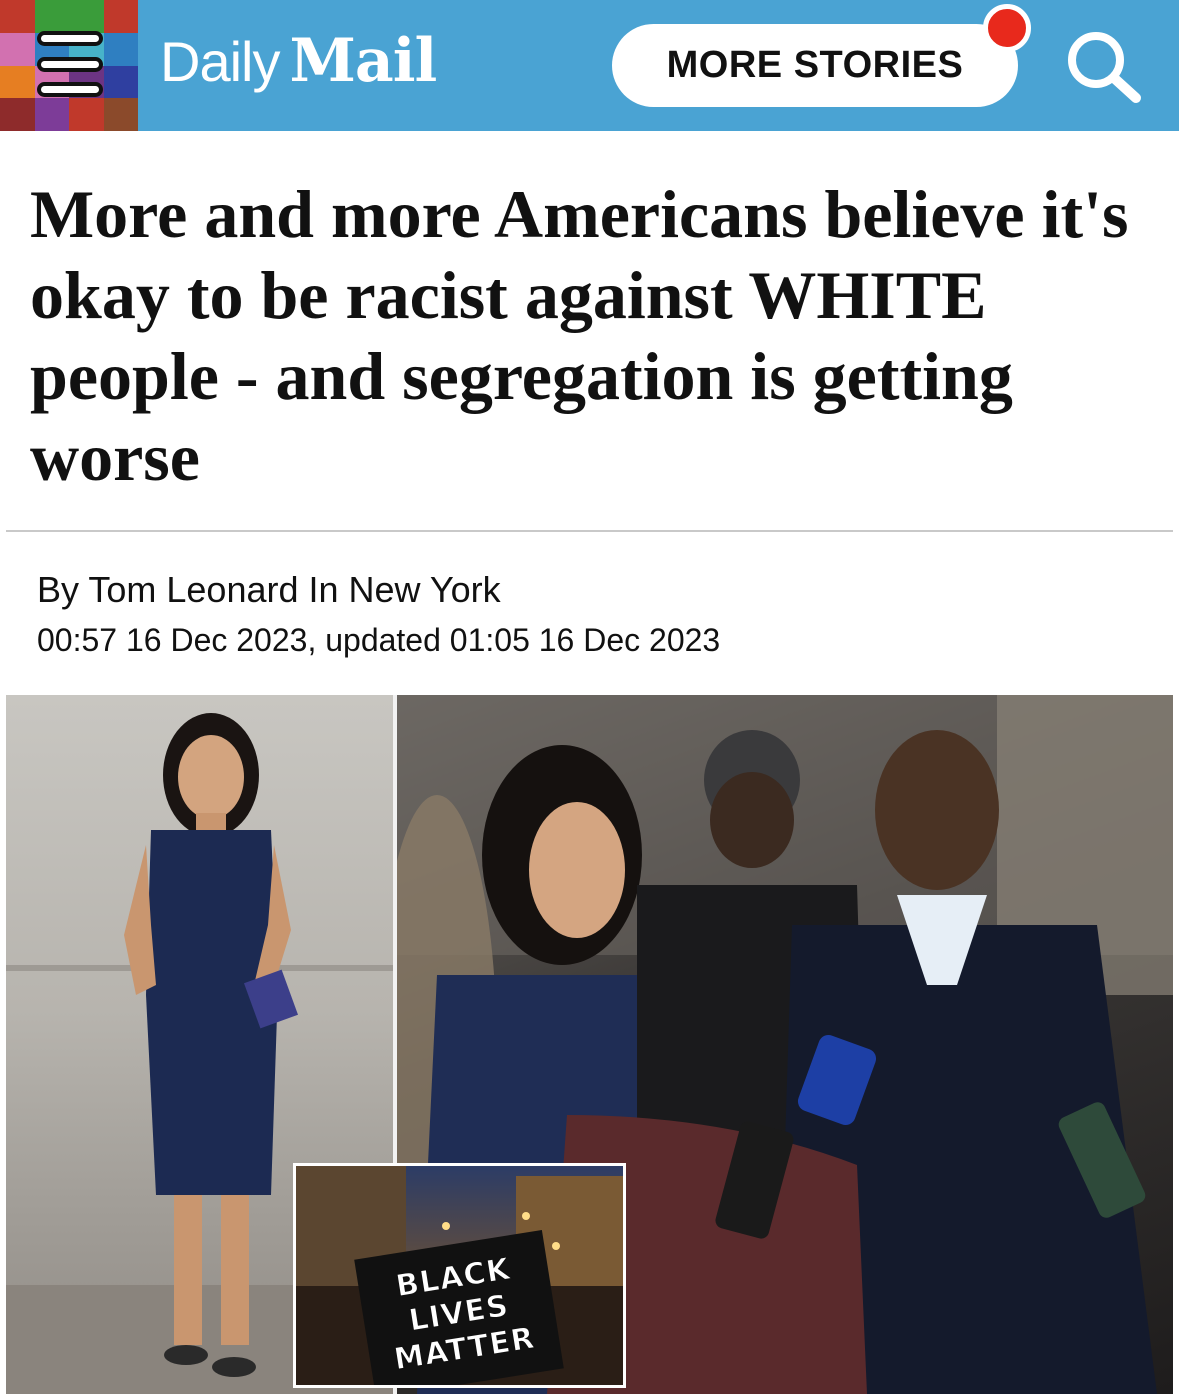  I want to click on site-logo: Daily Mail, so click(298, 66).